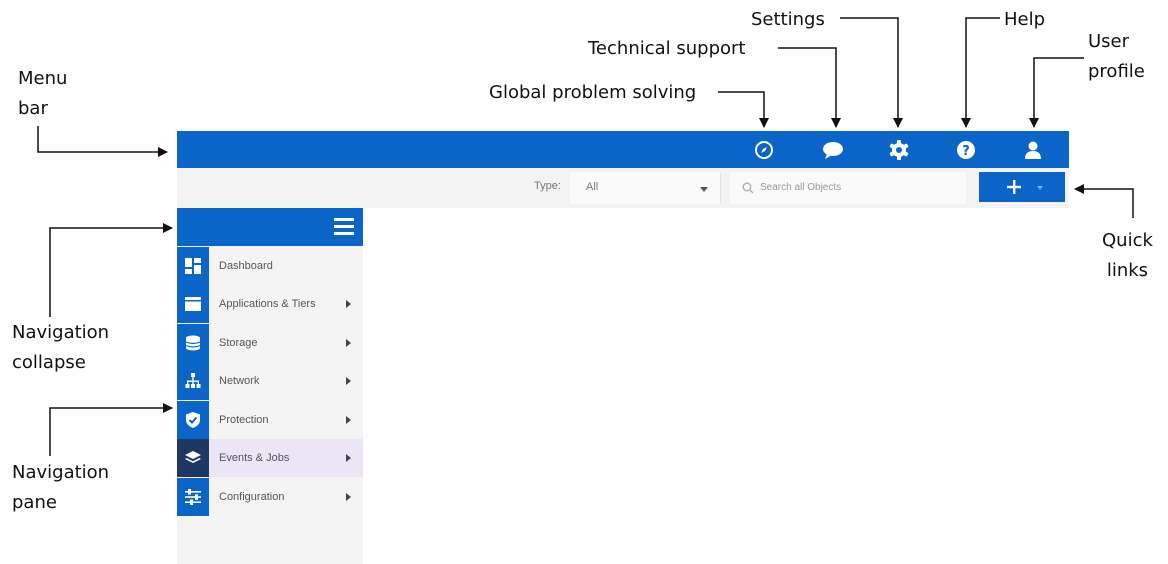 The width and height of the screenshot is (1168, 564). Describe the element at coordinates (848, 188) in the screenshot. I see `search-input: Search all Objects` at that location.